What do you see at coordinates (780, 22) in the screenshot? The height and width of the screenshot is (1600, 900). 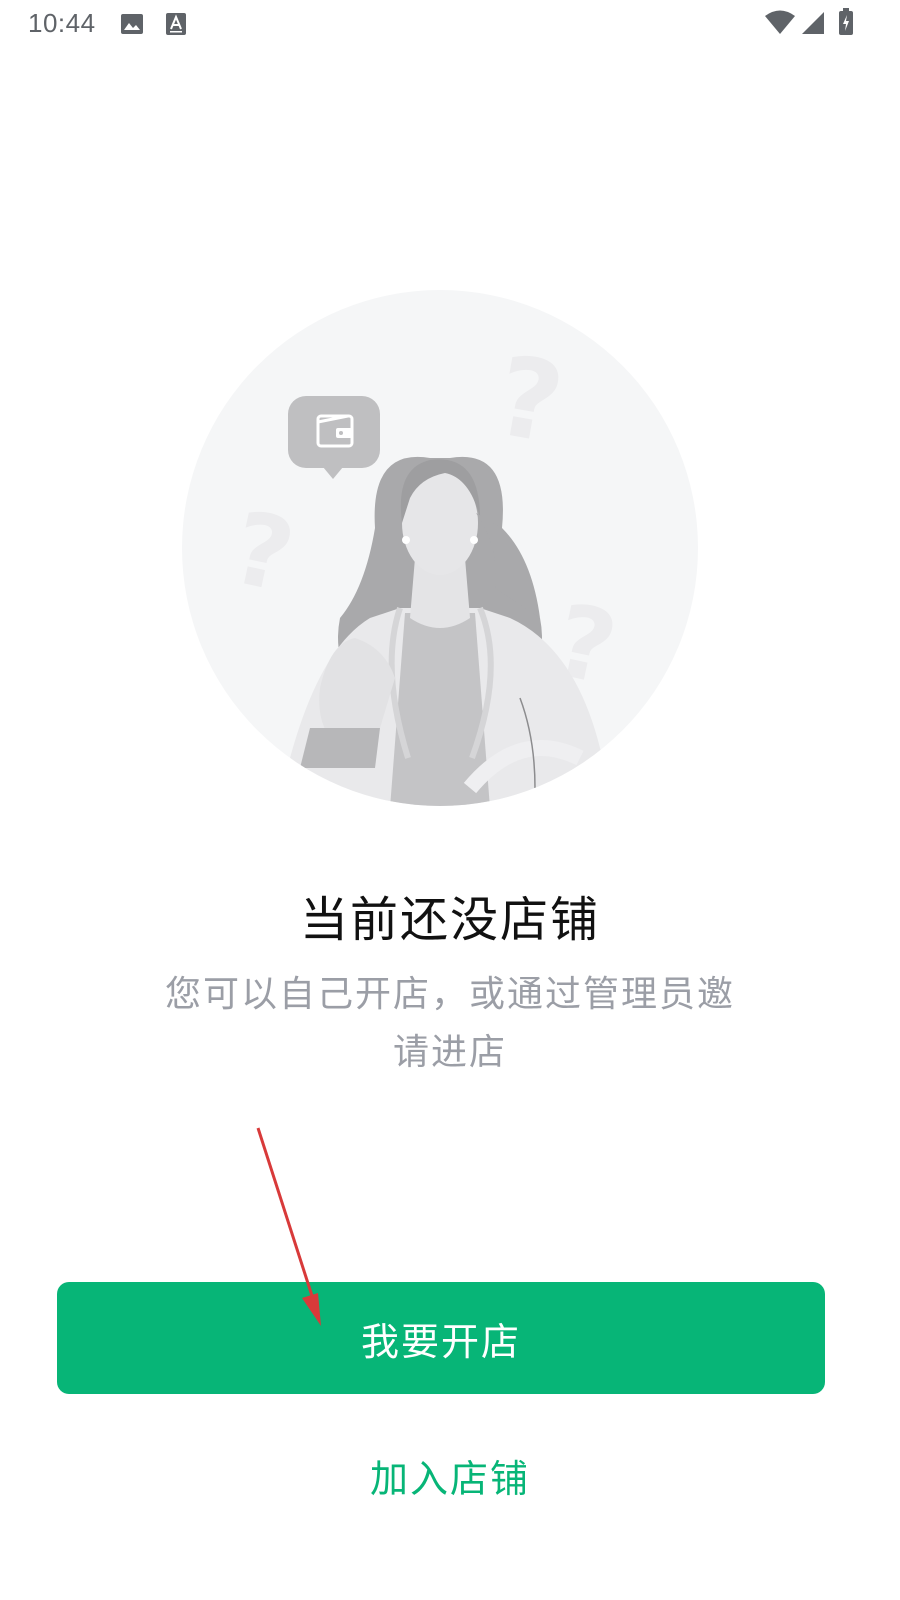 I see `wifi-icon` at bounding box center [780, 22].